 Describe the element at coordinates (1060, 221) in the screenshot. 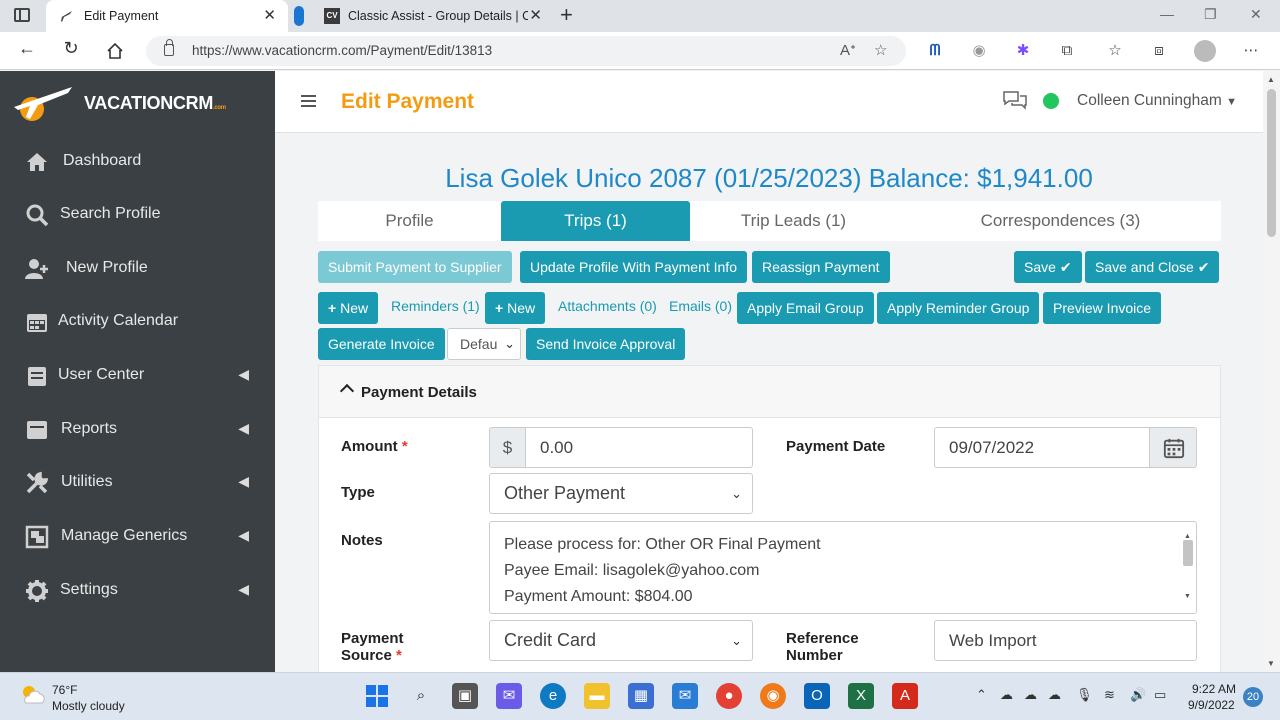

I see `tab-correspondences: Correspondences (3)` at that location.